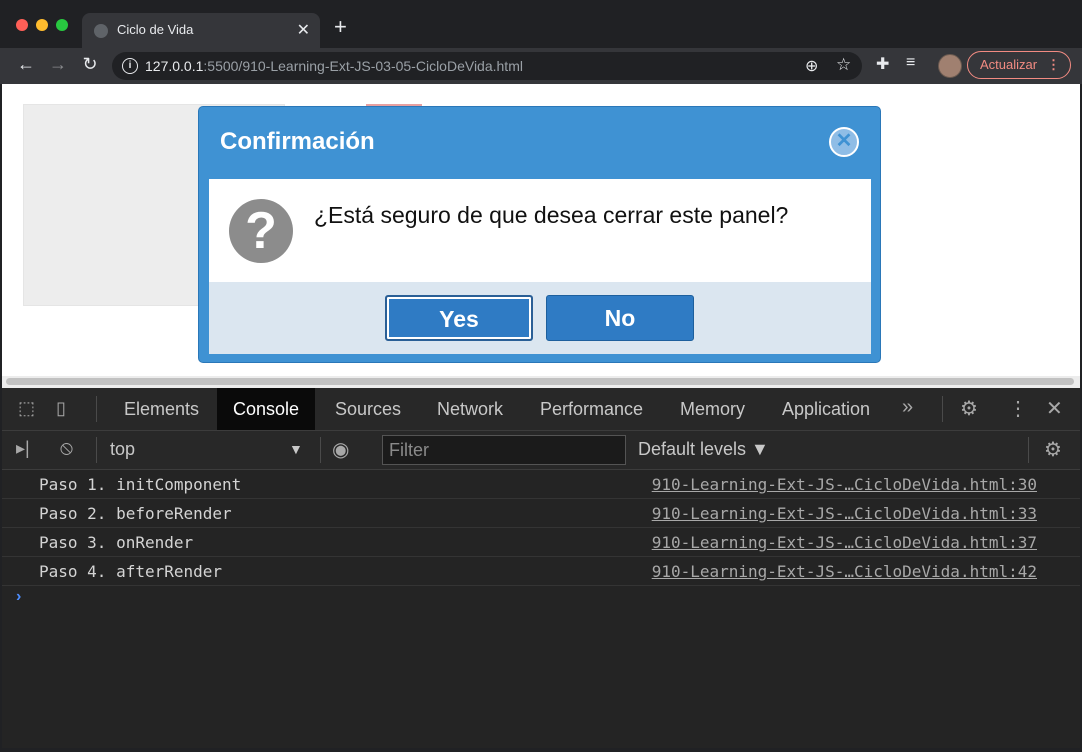  What do you see at coordinates (950, 66) in the screenshot?
I see `avatar` at bounding box center [950, 66].